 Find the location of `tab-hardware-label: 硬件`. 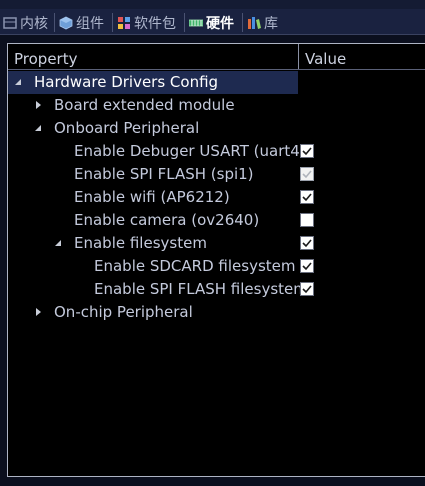

tab-hardware-label: 硬件 is located at coordinates (220, 23).